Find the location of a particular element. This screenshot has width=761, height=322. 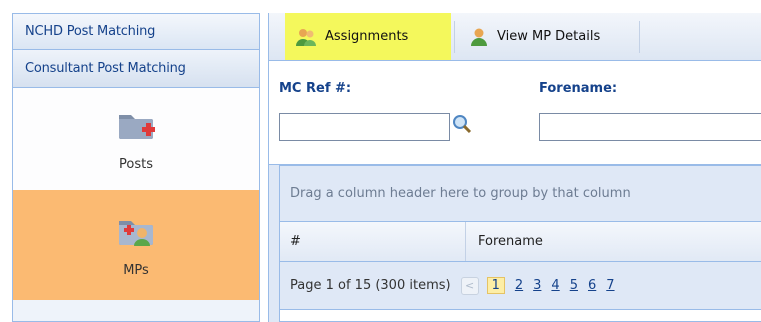

sidebar-item-posts: Posts is located at coordinates (136, 139).